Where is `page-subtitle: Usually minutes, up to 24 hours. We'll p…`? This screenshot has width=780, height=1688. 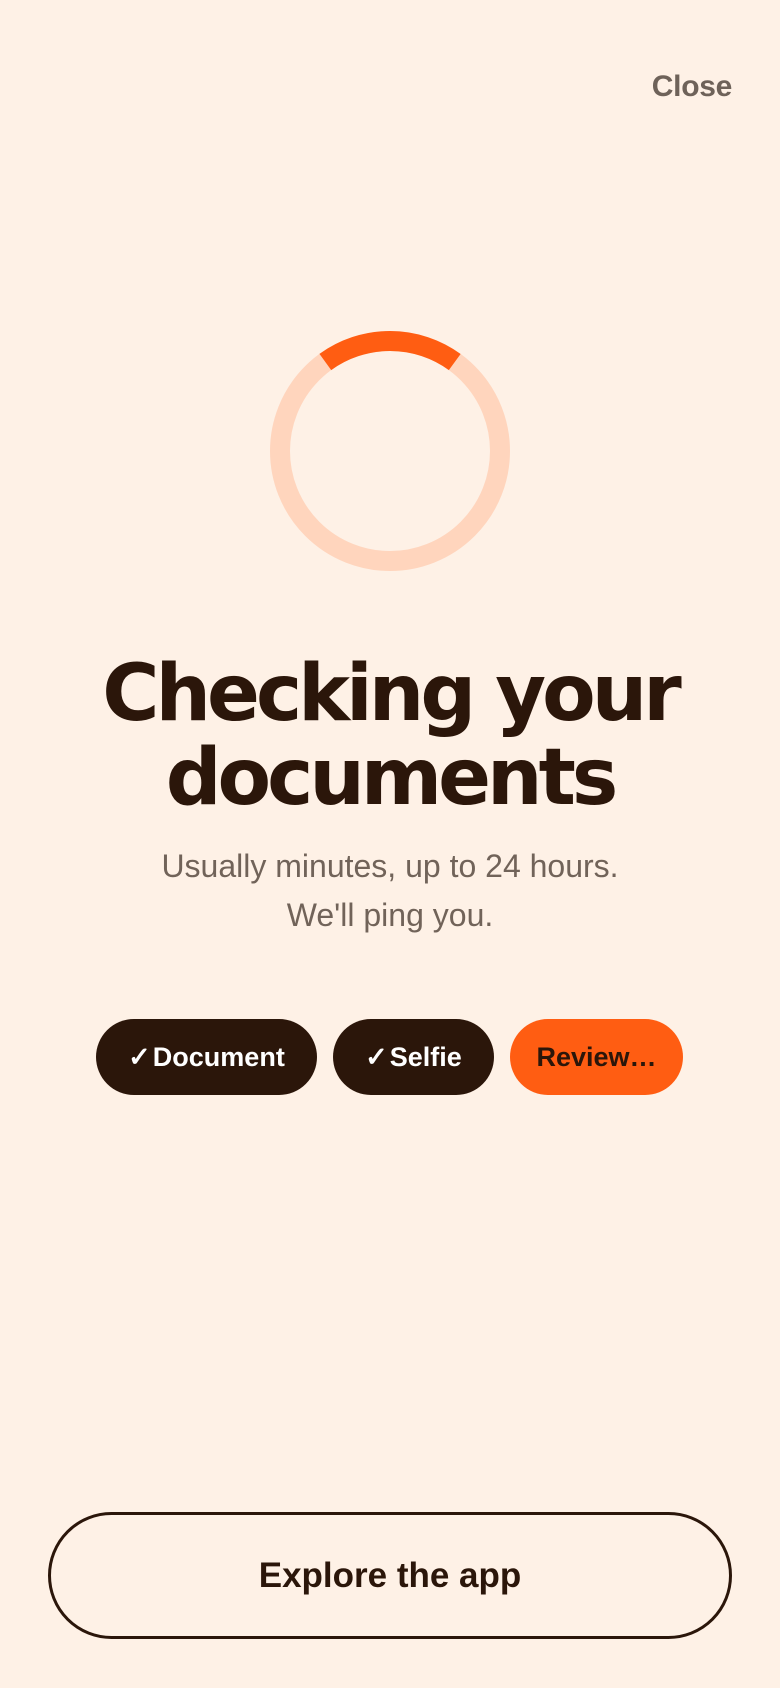 page-subtitle: Usually minutes, up to 24 hours. We'll p… is located at coordinates (390, 891).